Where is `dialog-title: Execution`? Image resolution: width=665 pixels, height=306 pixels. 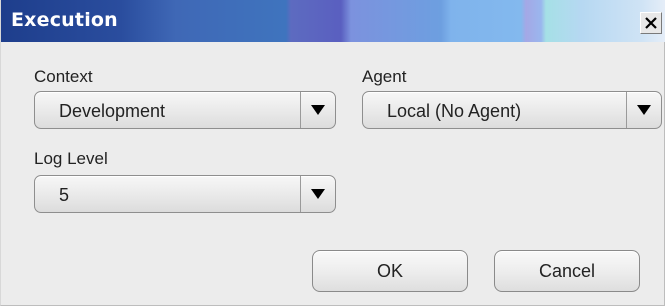
dialog-title: Execution is located at coordinates (64, 20).